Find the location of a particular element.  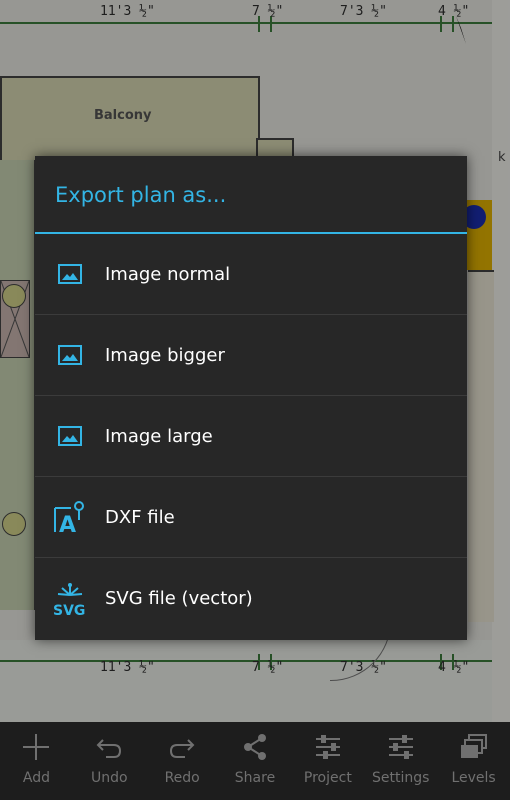

toolbar-share-button: Share is located at coordinates (255, 761).